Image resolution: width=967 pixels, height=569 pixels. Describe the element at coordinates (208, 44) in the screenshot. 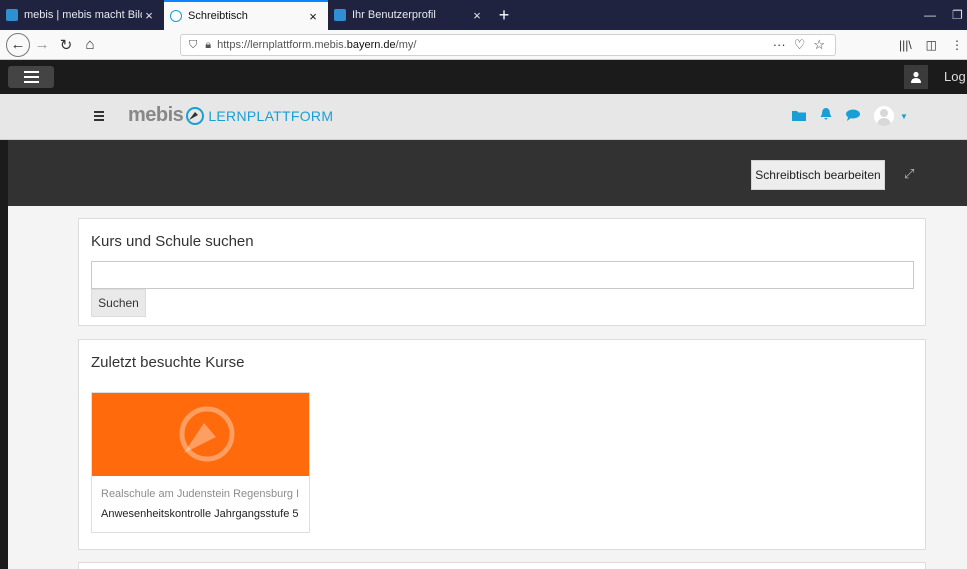

I see `lock-icon: 🔒︎` at that location.